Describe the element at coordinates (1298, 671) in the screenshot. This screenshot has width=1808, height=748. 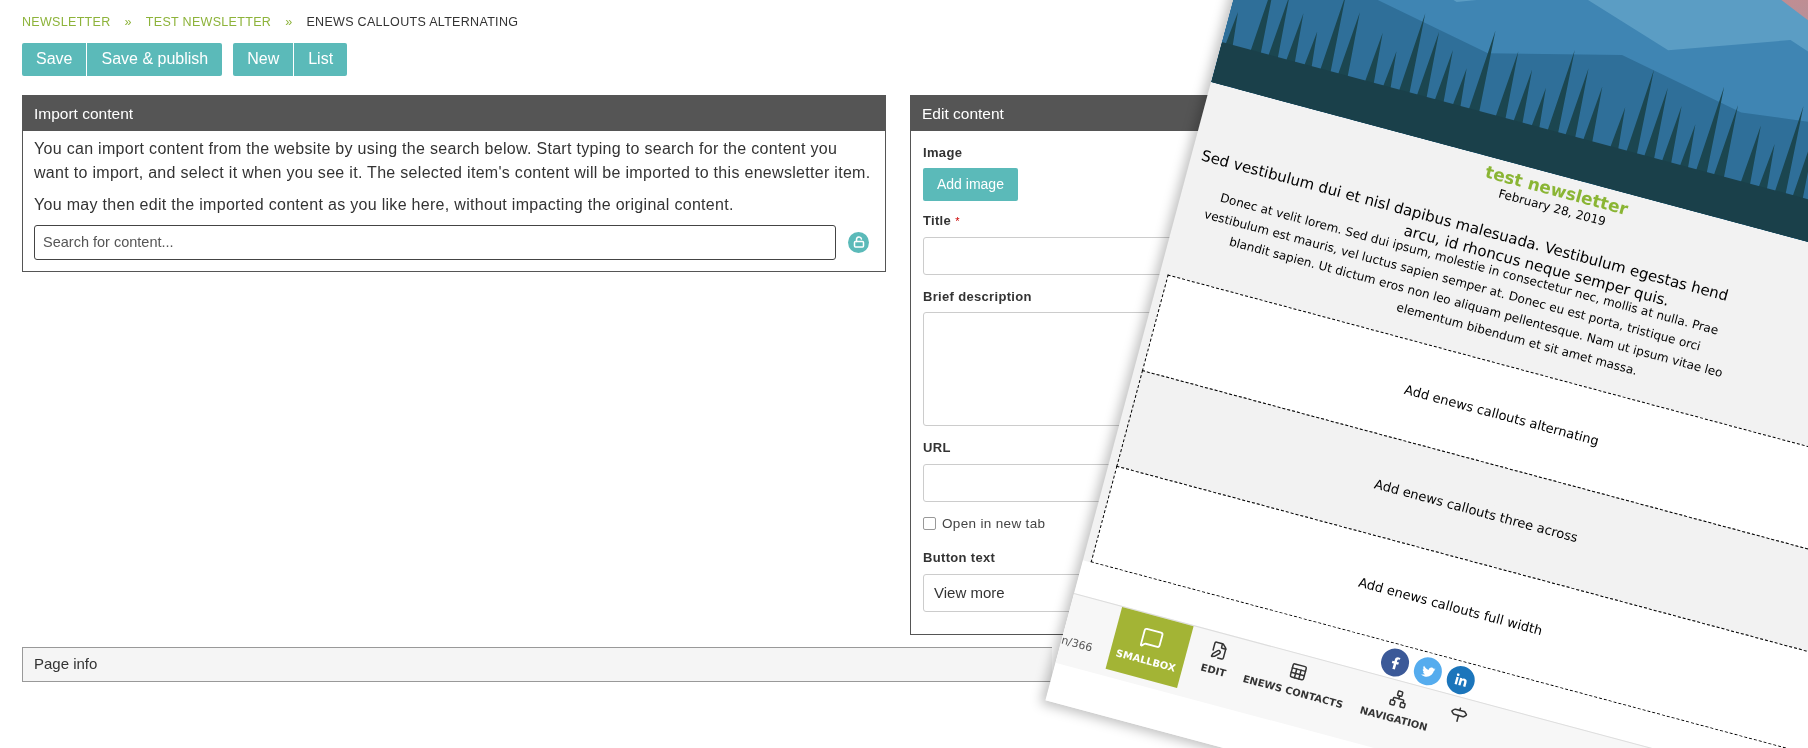
I see `table-icon` at that location.